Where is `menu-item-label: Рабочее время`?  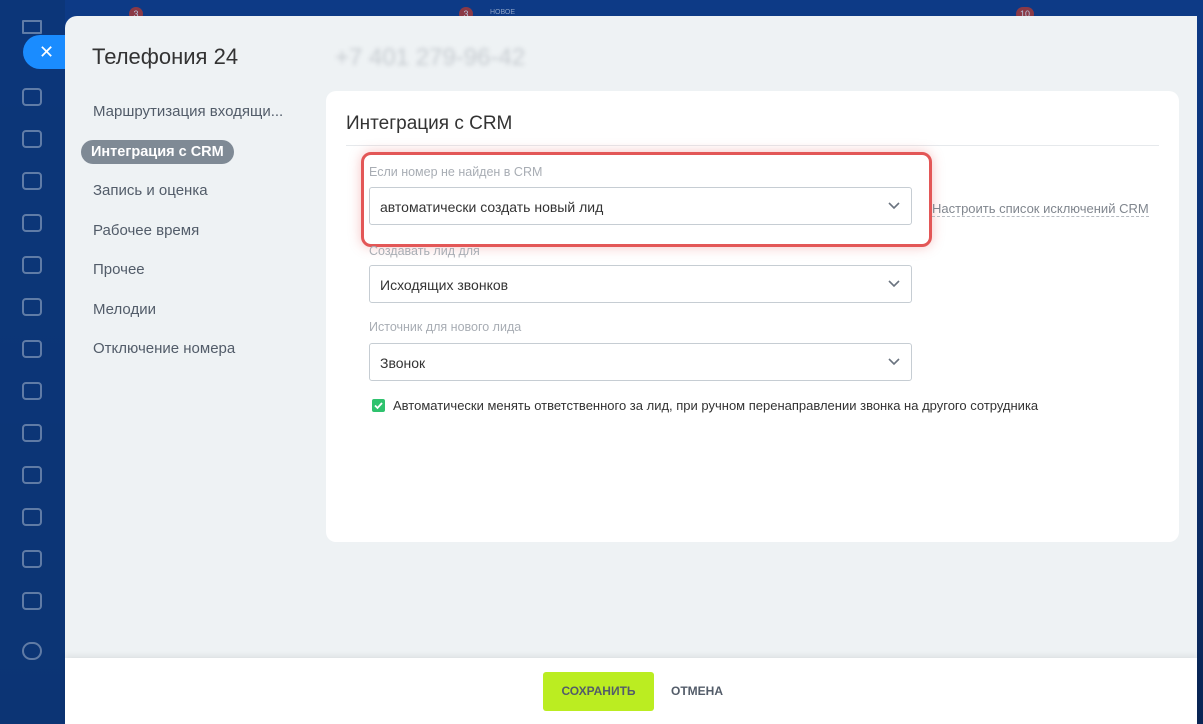 menu-item-label: Рабочее время is located at coordinates (146, 230).